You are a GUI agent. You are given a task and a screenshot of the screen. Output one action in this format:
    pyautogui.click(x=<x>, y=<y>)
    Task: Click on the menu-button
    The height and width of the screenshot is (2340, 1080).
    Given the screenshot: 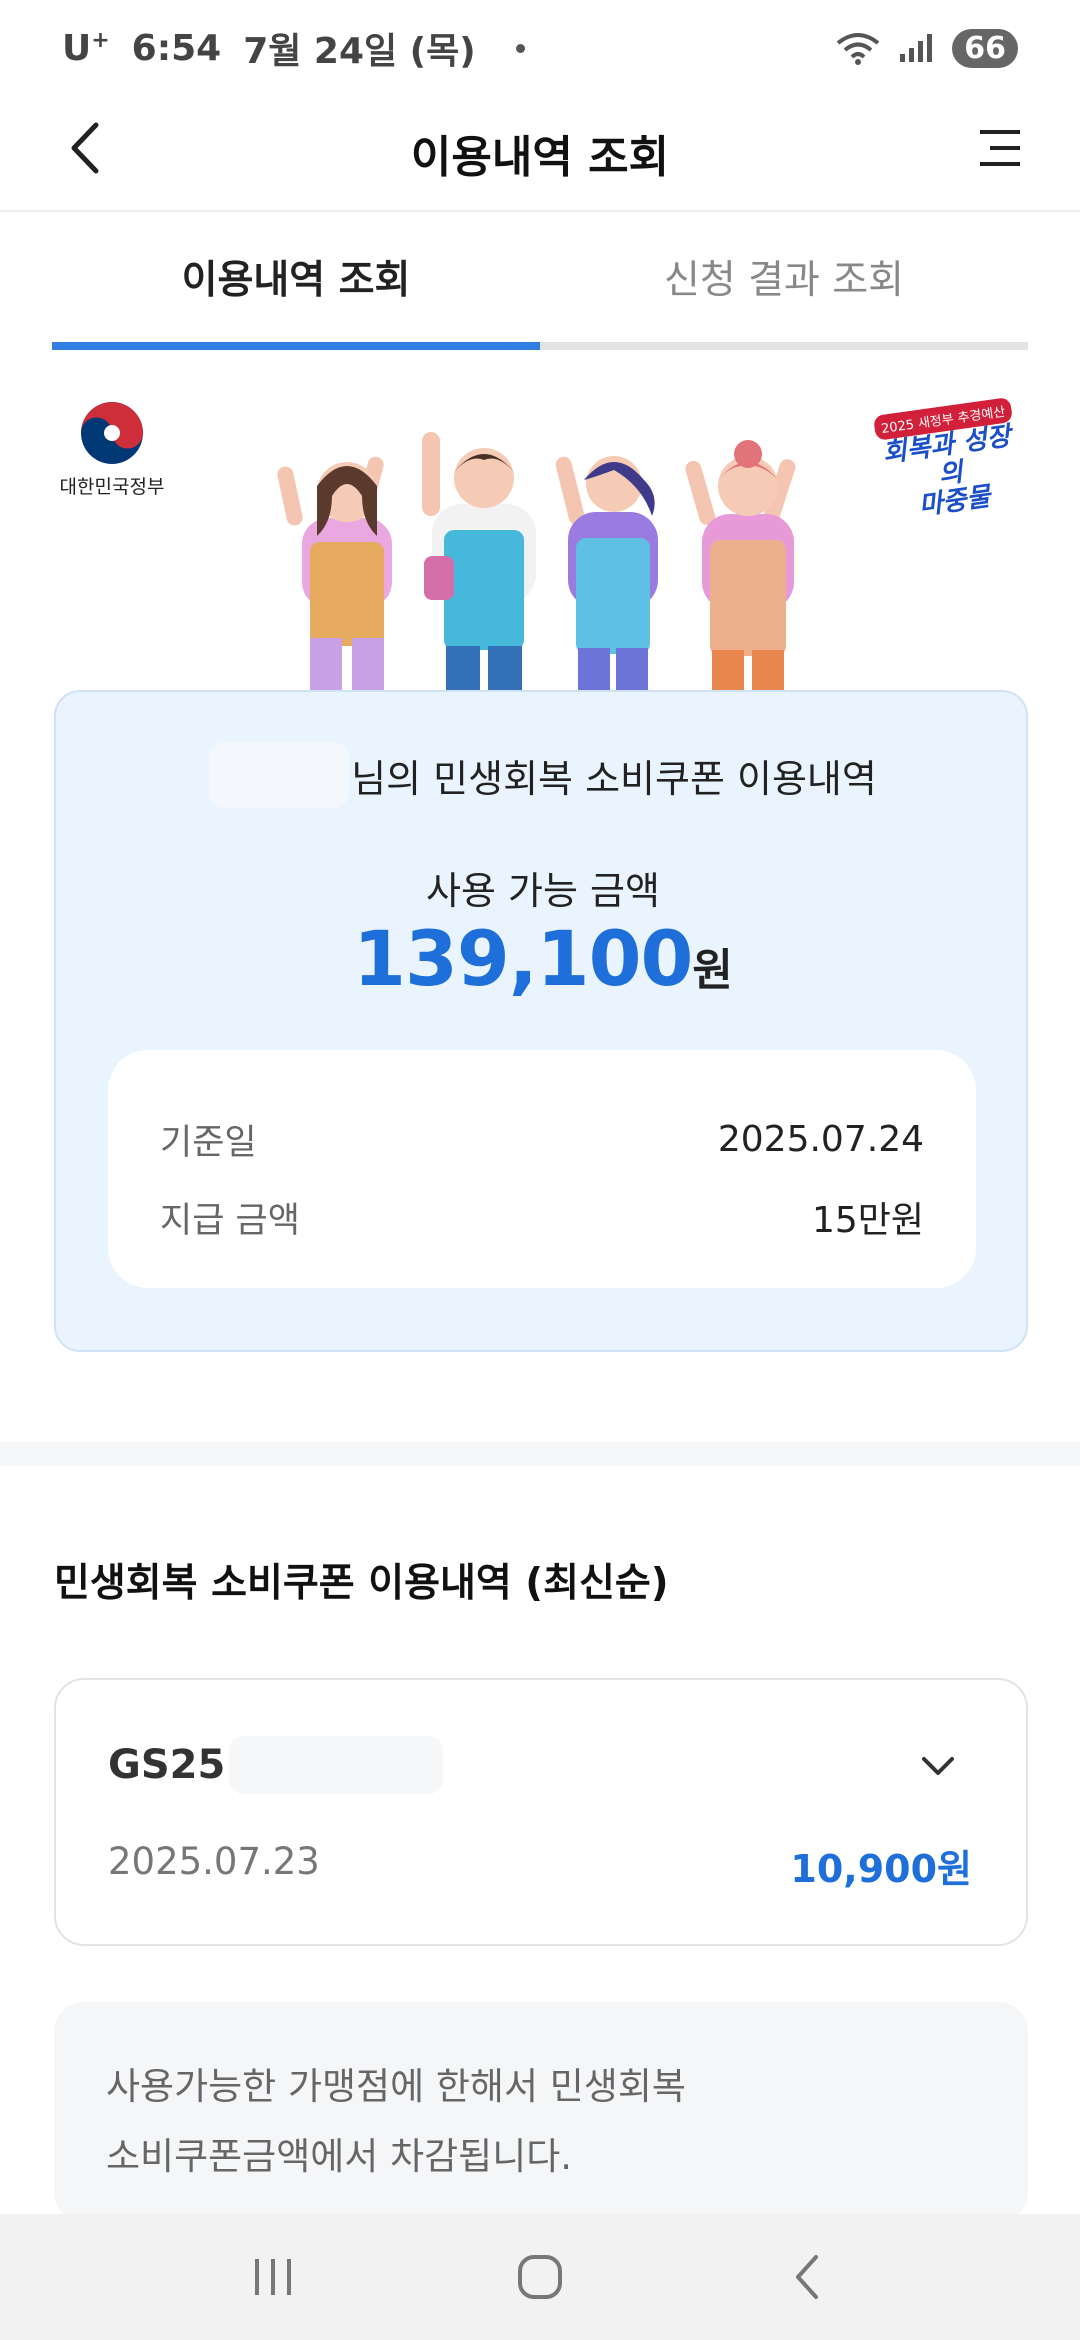 What is the action you would take?
    pyautogui.click(x=1000, y=148)
    